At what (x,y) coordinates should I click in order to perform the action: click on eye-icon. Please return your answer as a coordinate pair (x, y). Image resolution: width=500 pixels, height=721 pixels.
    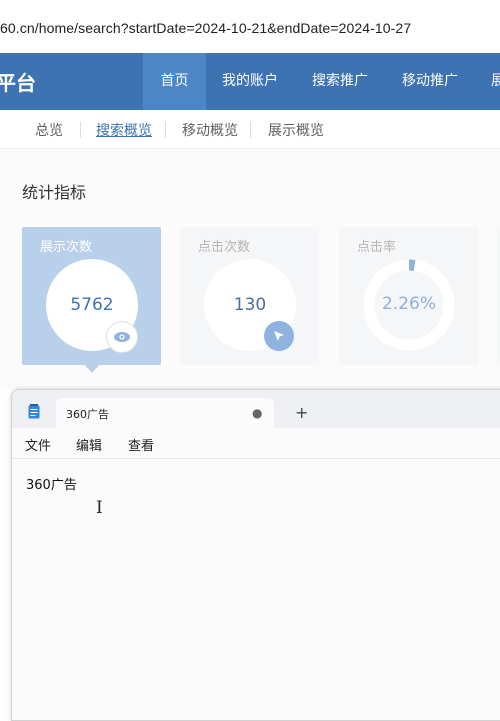
    Looking at the image, I should click on (122, 337).